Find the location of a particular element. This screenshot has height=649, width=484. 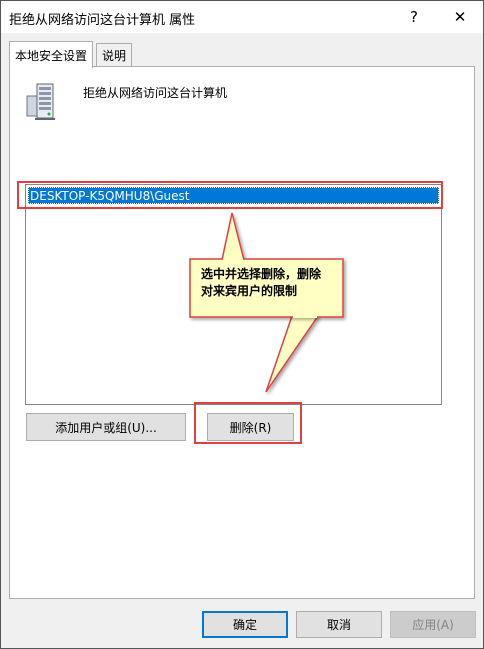

button-label: 删除(R) is located at coordinates (250, 427).